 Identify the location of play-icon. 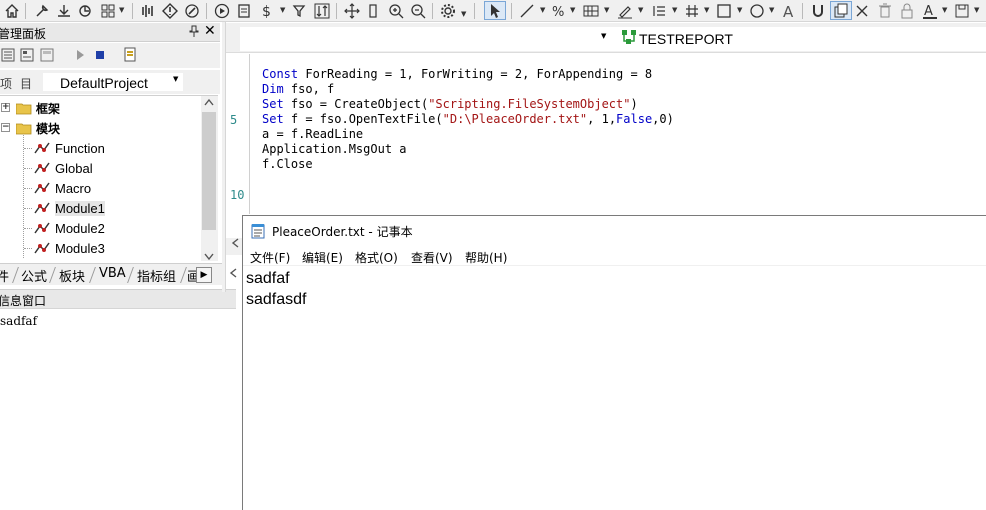
(80, 55).